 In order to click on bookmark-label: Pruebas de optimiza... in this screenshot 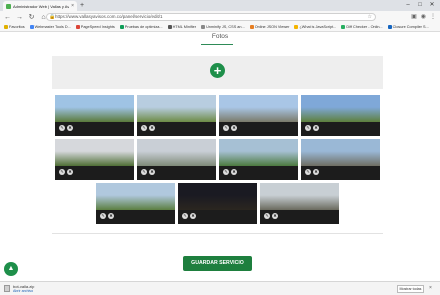, I will do `click(143, 27)`.